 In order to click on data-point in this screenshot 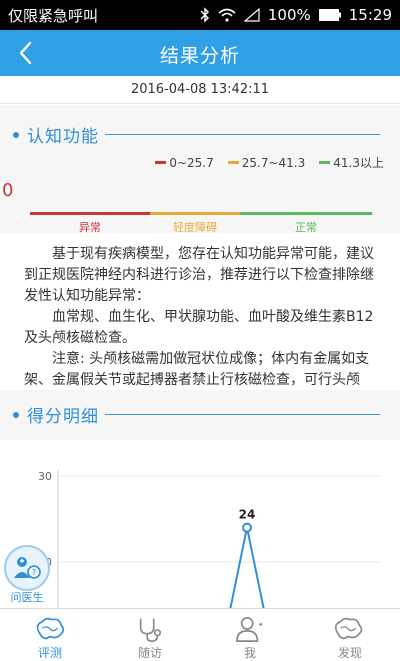, I will do `click(247, 527)`.